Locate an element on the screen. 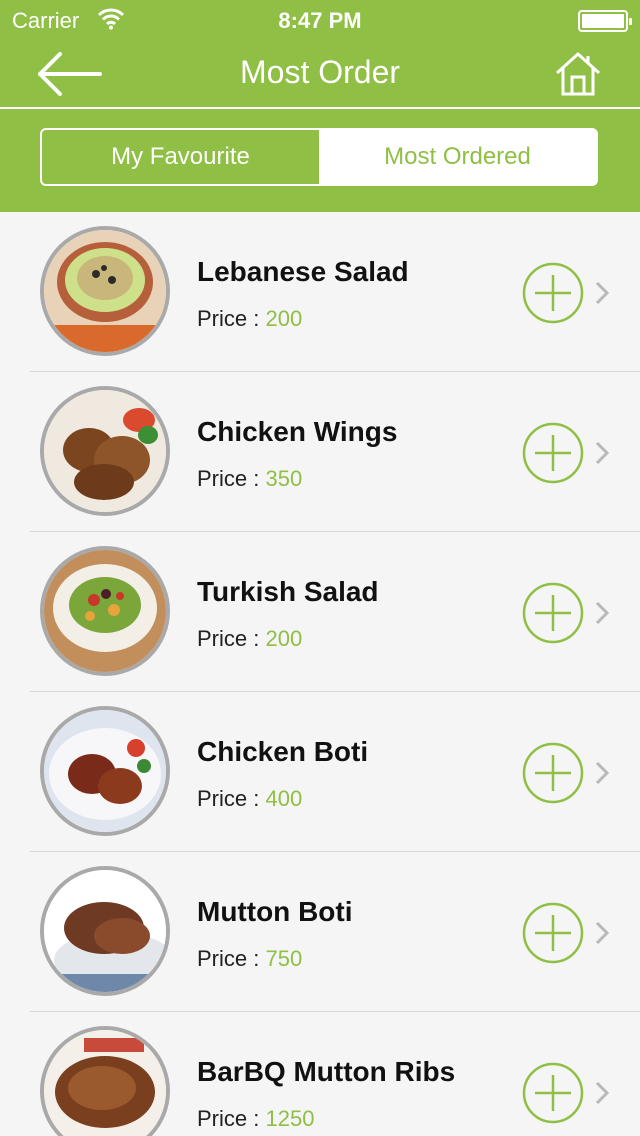 The image size is (640, 1136). status-bar: Carrier 8:47 PM is located at coordinates (320, 20).